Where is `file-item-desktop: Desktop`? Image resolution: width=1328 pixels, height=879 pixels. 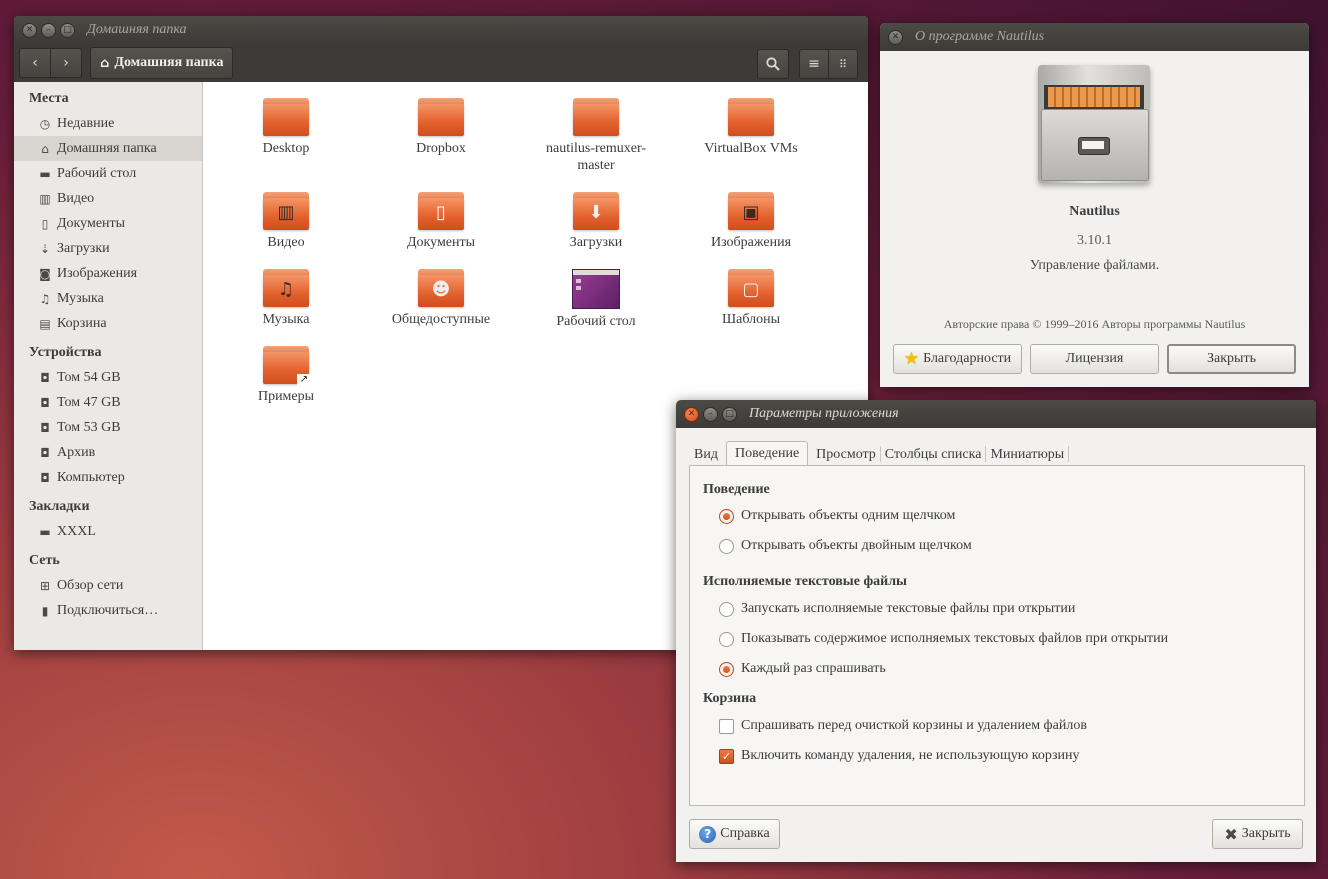
file-item-desktop: Desktop is located at coordinates (286, 127).